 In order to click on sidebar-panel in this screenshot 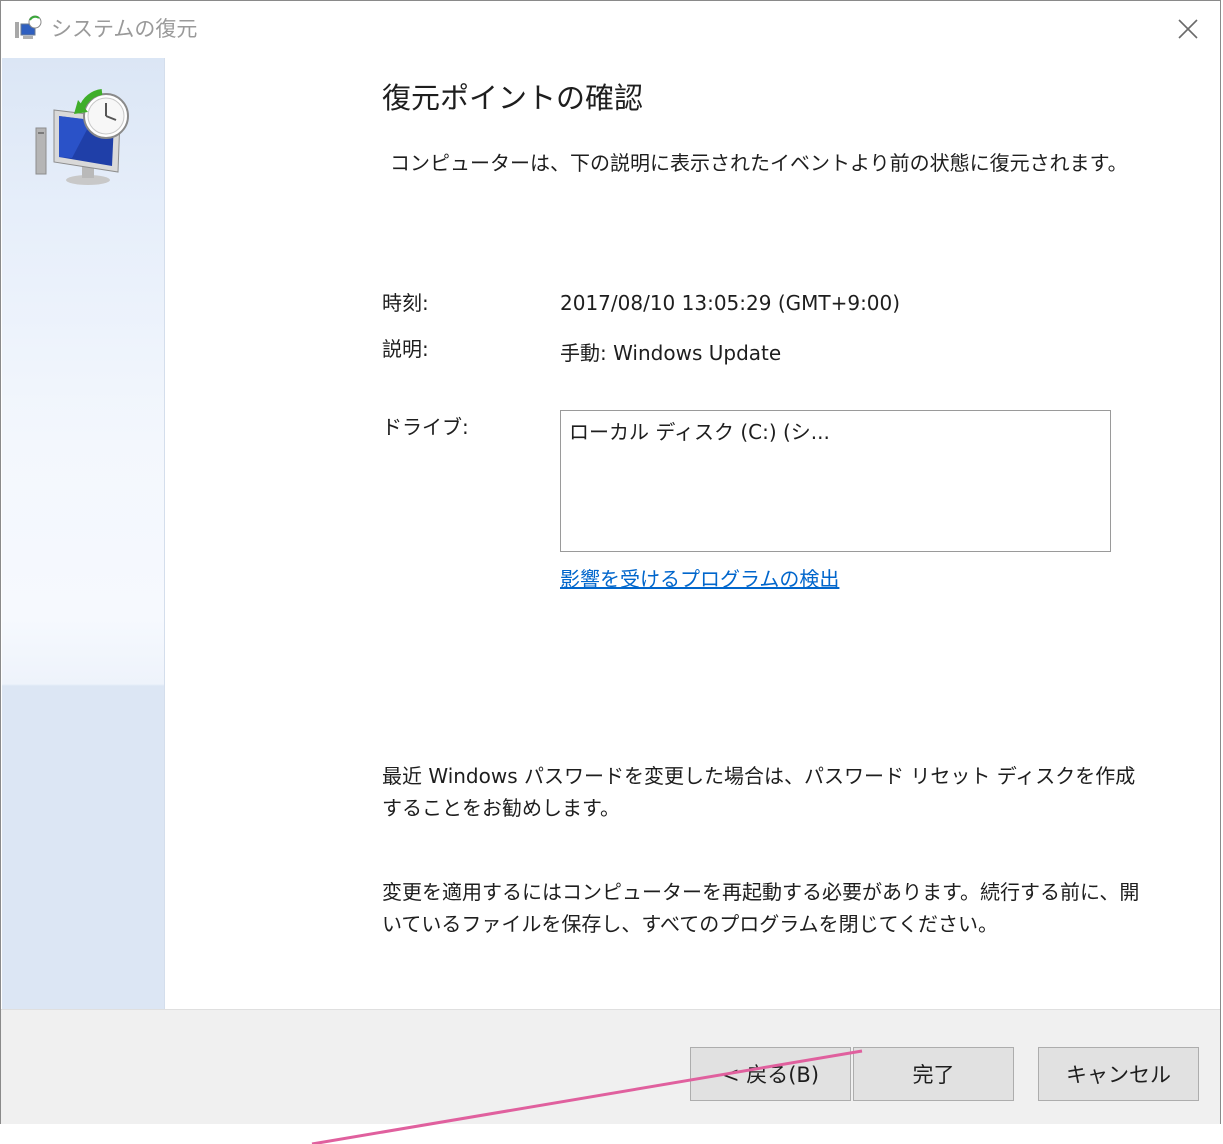, I will do `click(83, 533)`.